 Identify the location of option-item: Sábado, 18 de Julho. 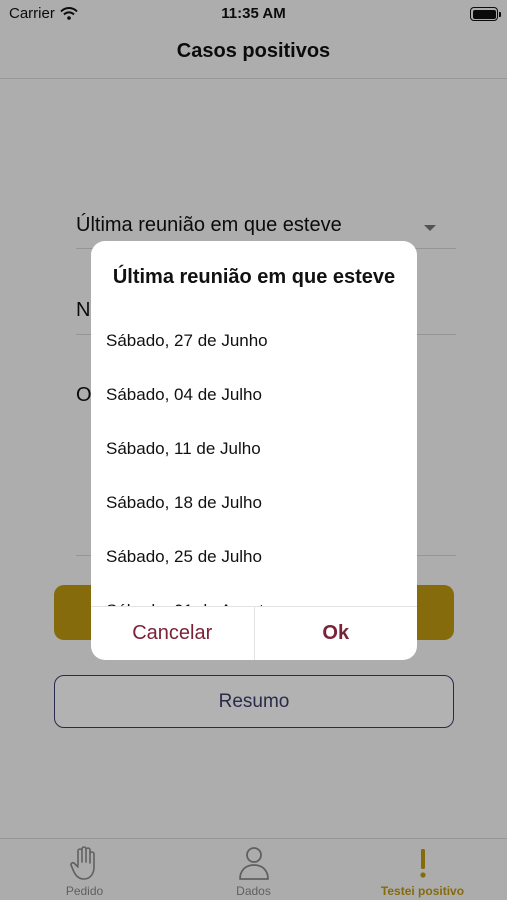
(254, 503).